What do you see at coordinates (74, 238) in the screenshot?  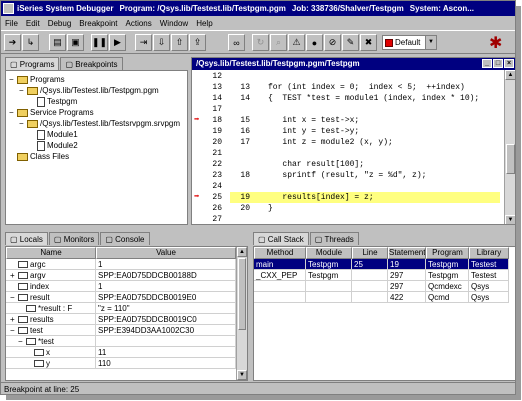 I see `tab-monitors: ▢ Monitors` at bounding box center [74, 238].